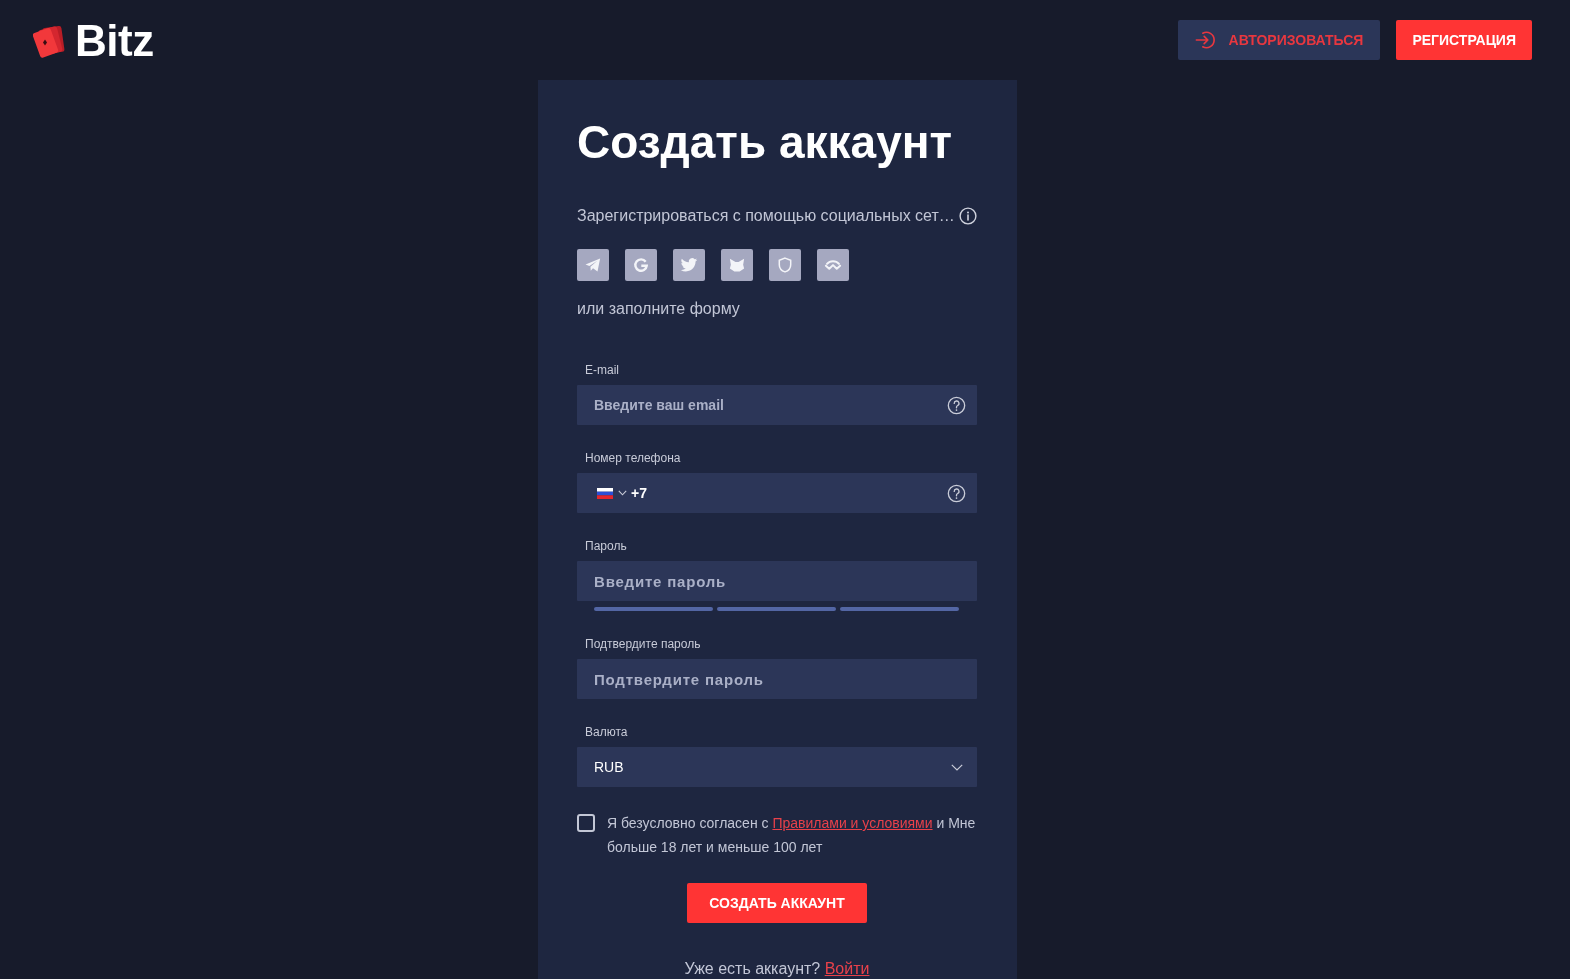 This screenshot has width=1570, height=979. Describe the element at coordinates (643, 644) in the screenshot. I see `field-label: Подтвердите пароль` at that location.